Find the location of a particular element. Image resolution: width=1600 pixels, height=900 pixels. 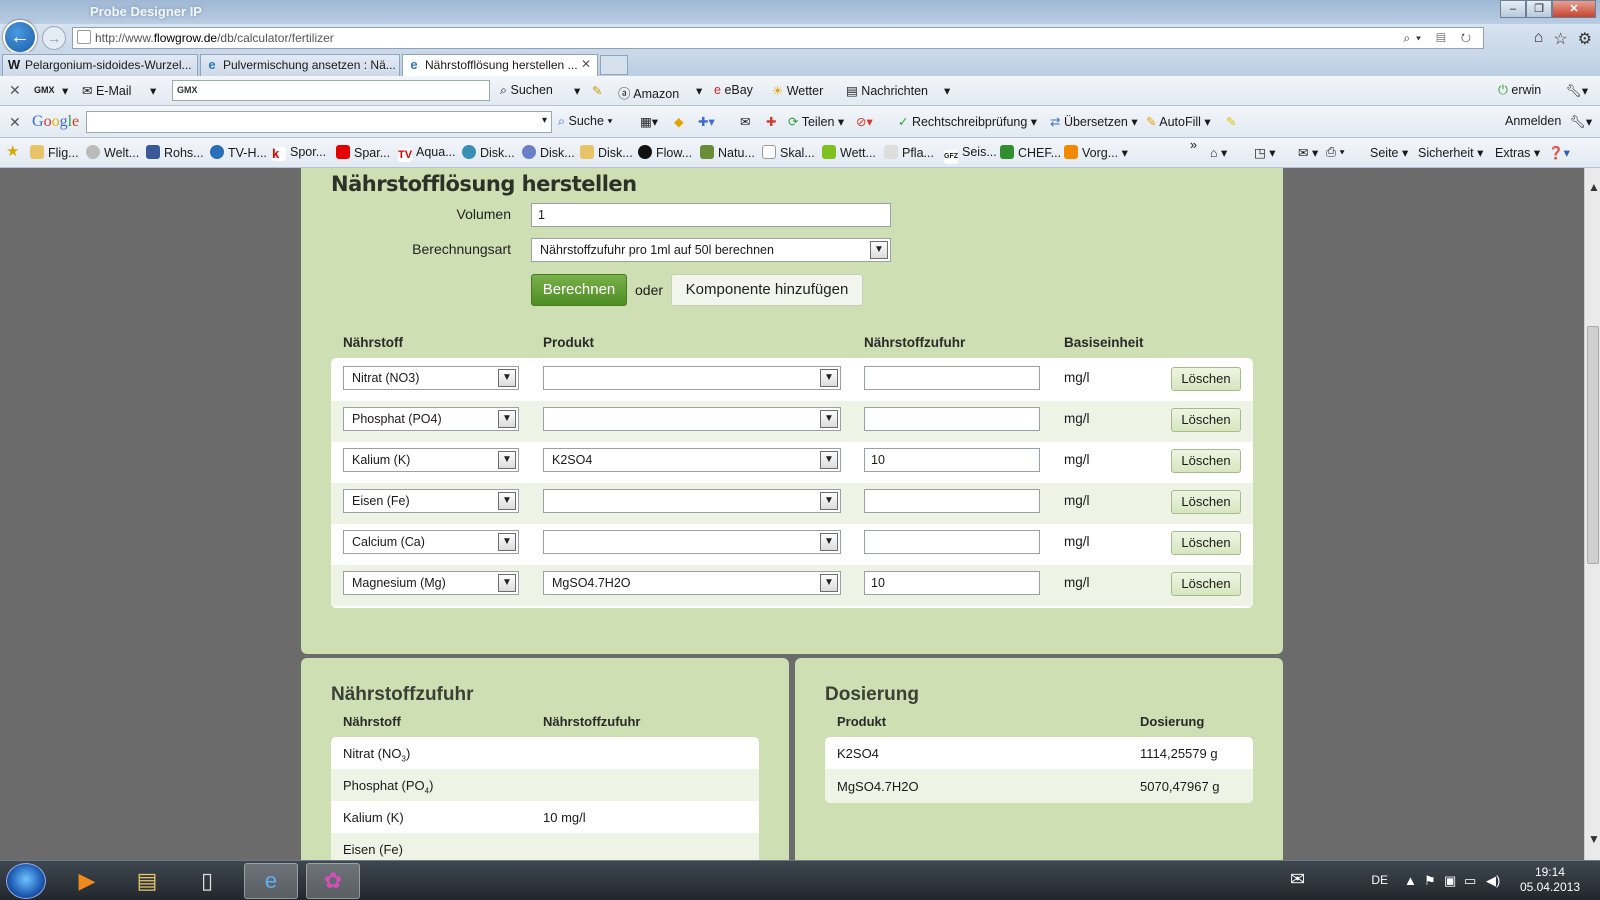

network-icon: ▭ is located at coordinates (1470, 881).